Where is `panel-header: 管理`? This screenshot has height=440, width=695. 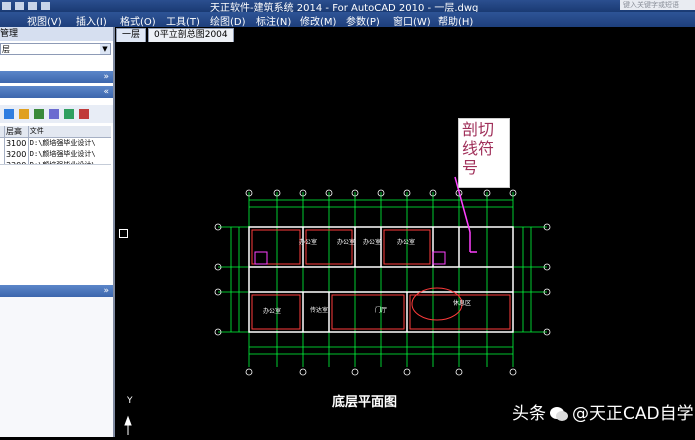
panel-header: 管理 is located at coordinates (56, 34).